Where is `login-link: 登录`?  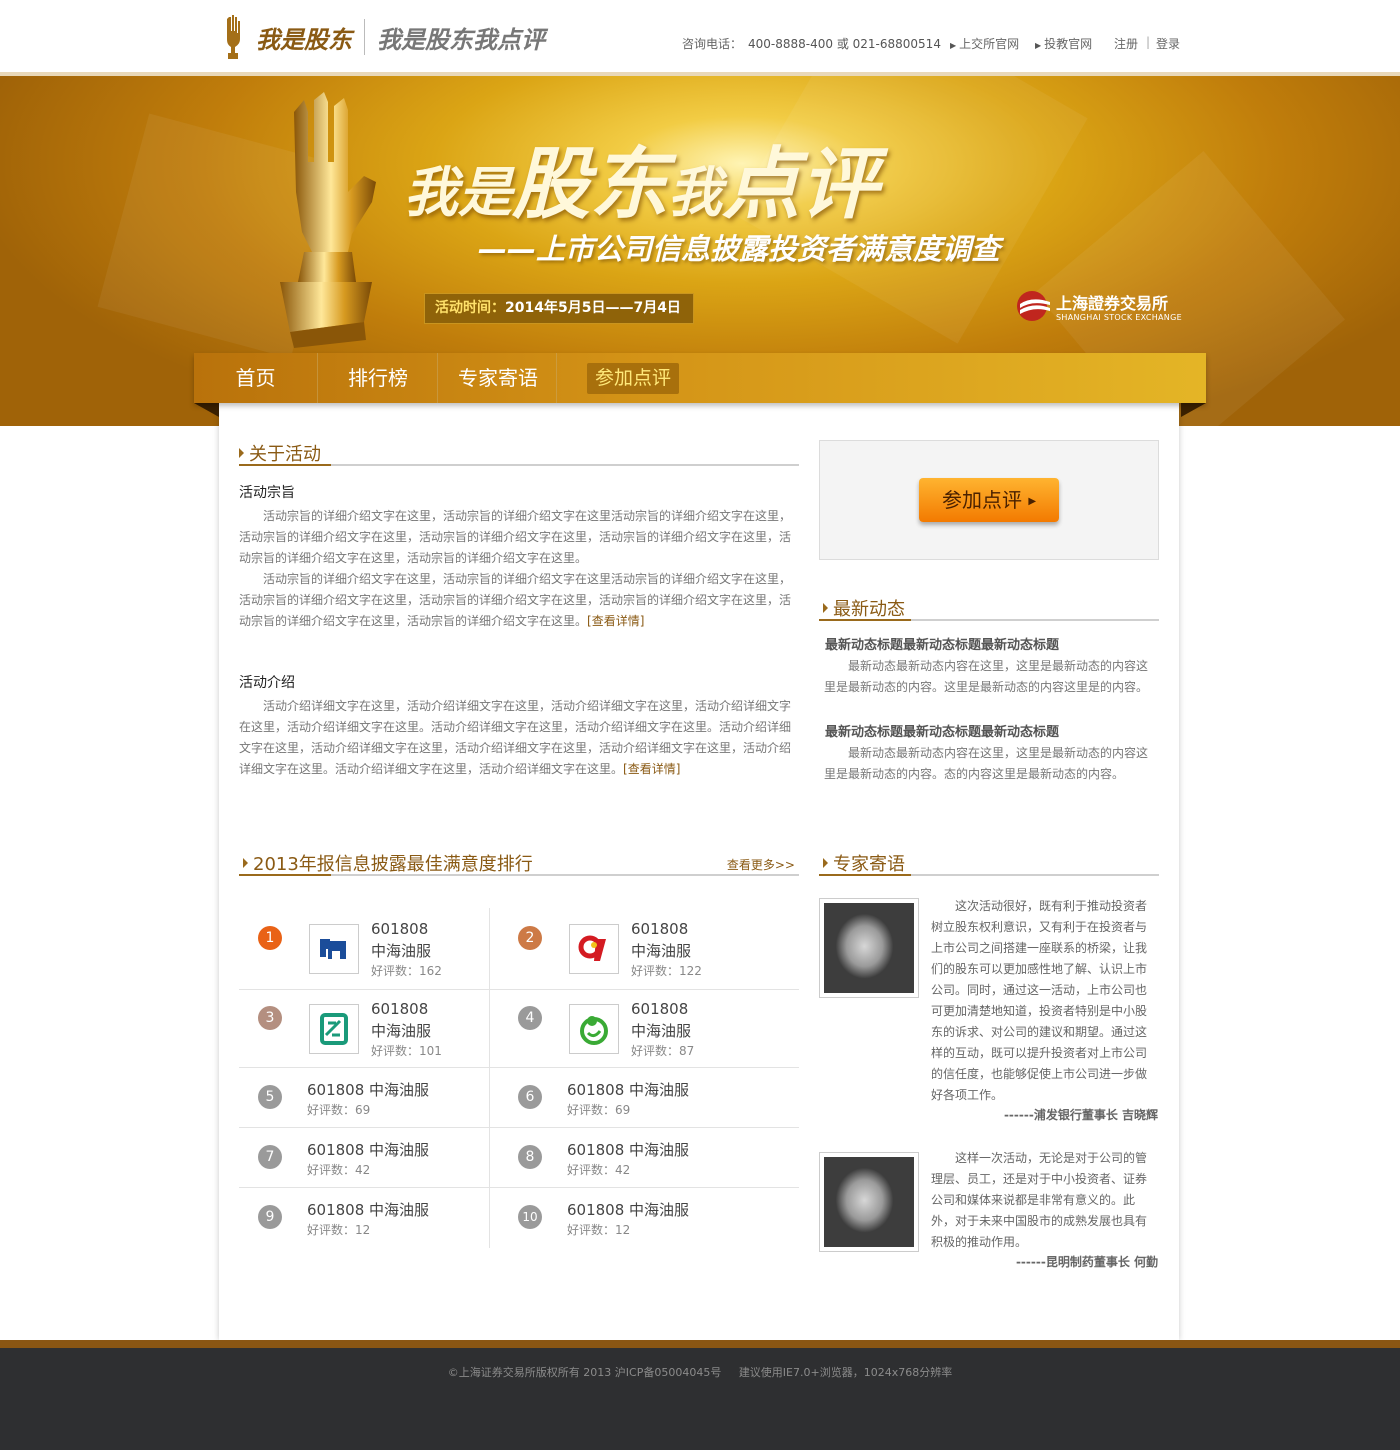 login-link: 登录 is located at coordinates (1168, 43).